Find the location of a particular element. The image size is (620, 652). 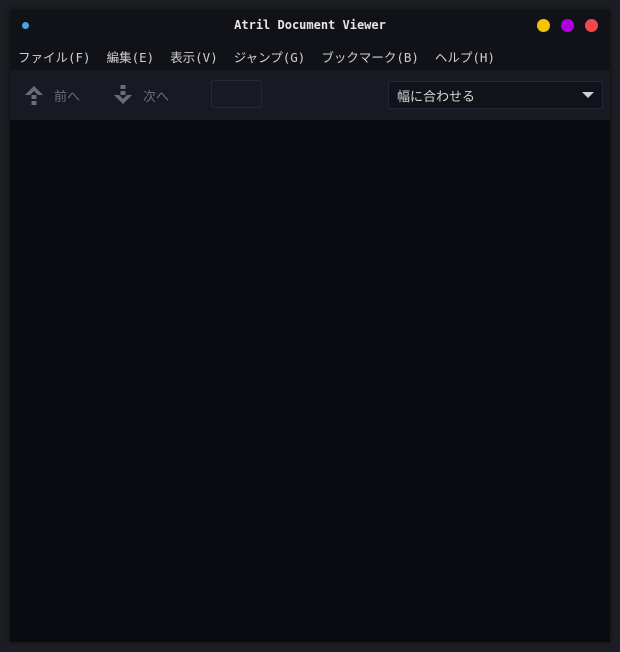

next-page-label: 次へ is located at coordinates (156, 97).